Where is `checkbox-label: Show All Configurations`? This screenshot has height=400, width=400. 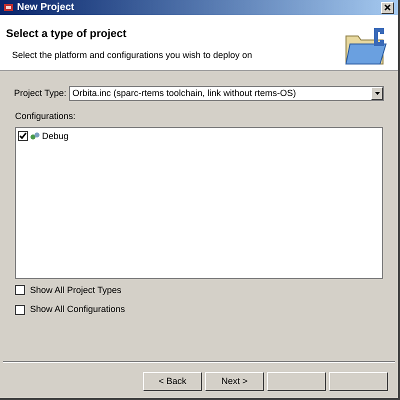 checkbox-label: Show All Configurations is located at coordinates (78, 309).